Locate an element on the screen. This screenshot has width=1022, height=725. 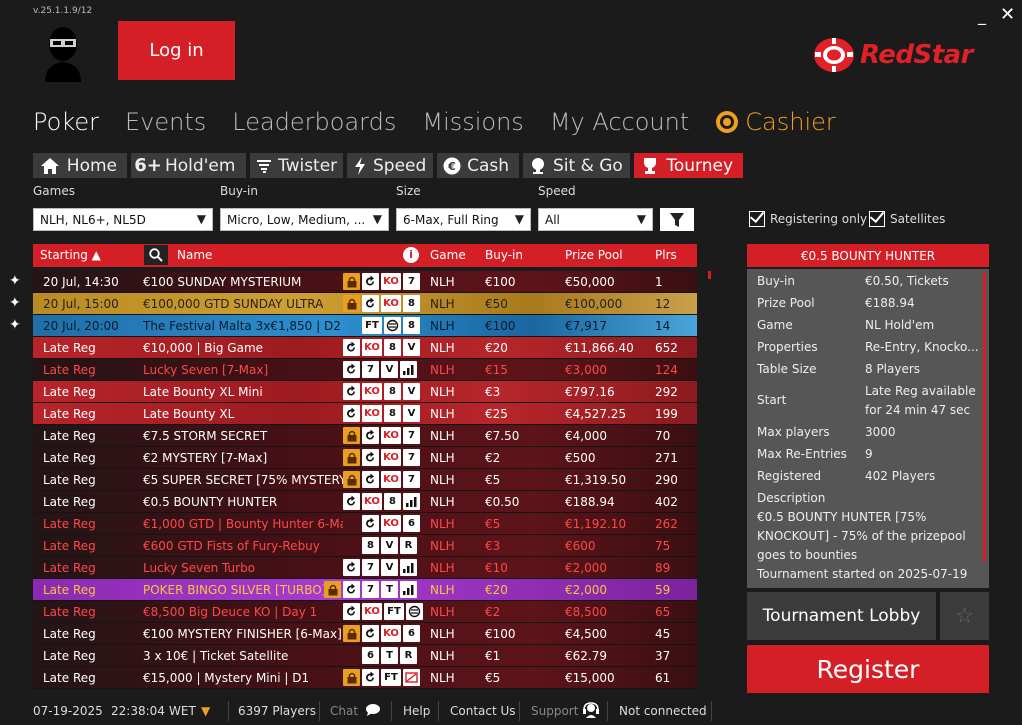
size-select: 6-Max, Full Ring ▼ is located at coordinates (463, 219).